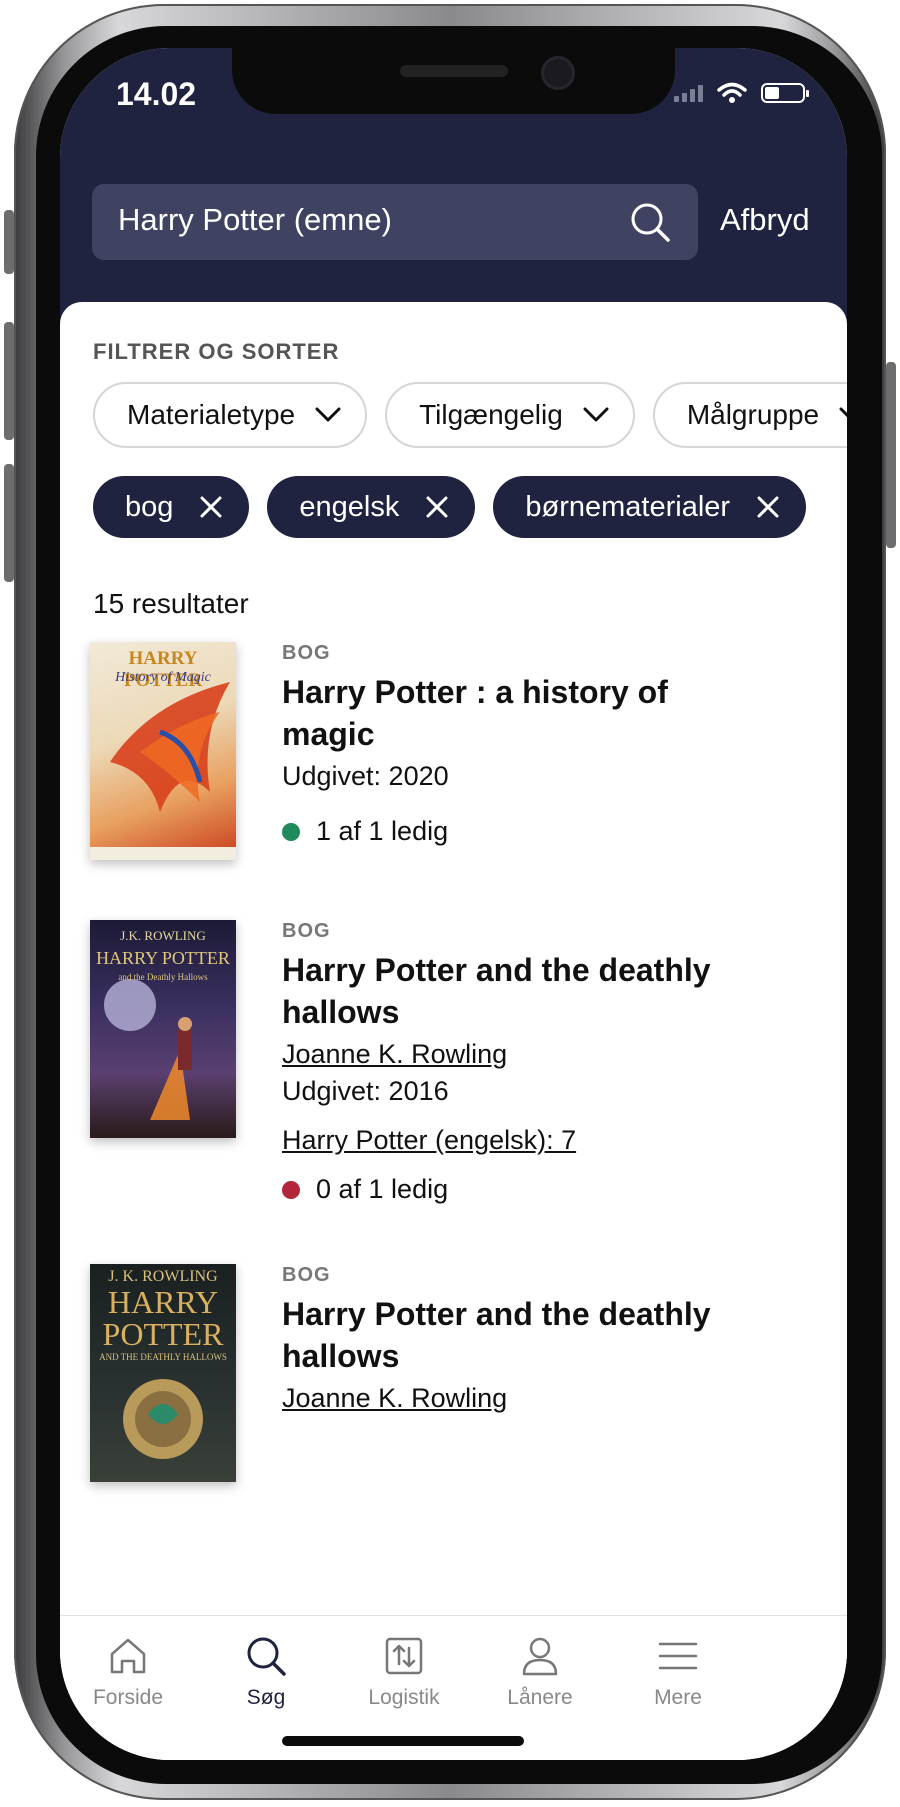 The height and width of the screenshot is (1807, 900). Describe the element at coordinates (753, 414) in the screenshot. I see `filter-label: Målgruppe` at that location.